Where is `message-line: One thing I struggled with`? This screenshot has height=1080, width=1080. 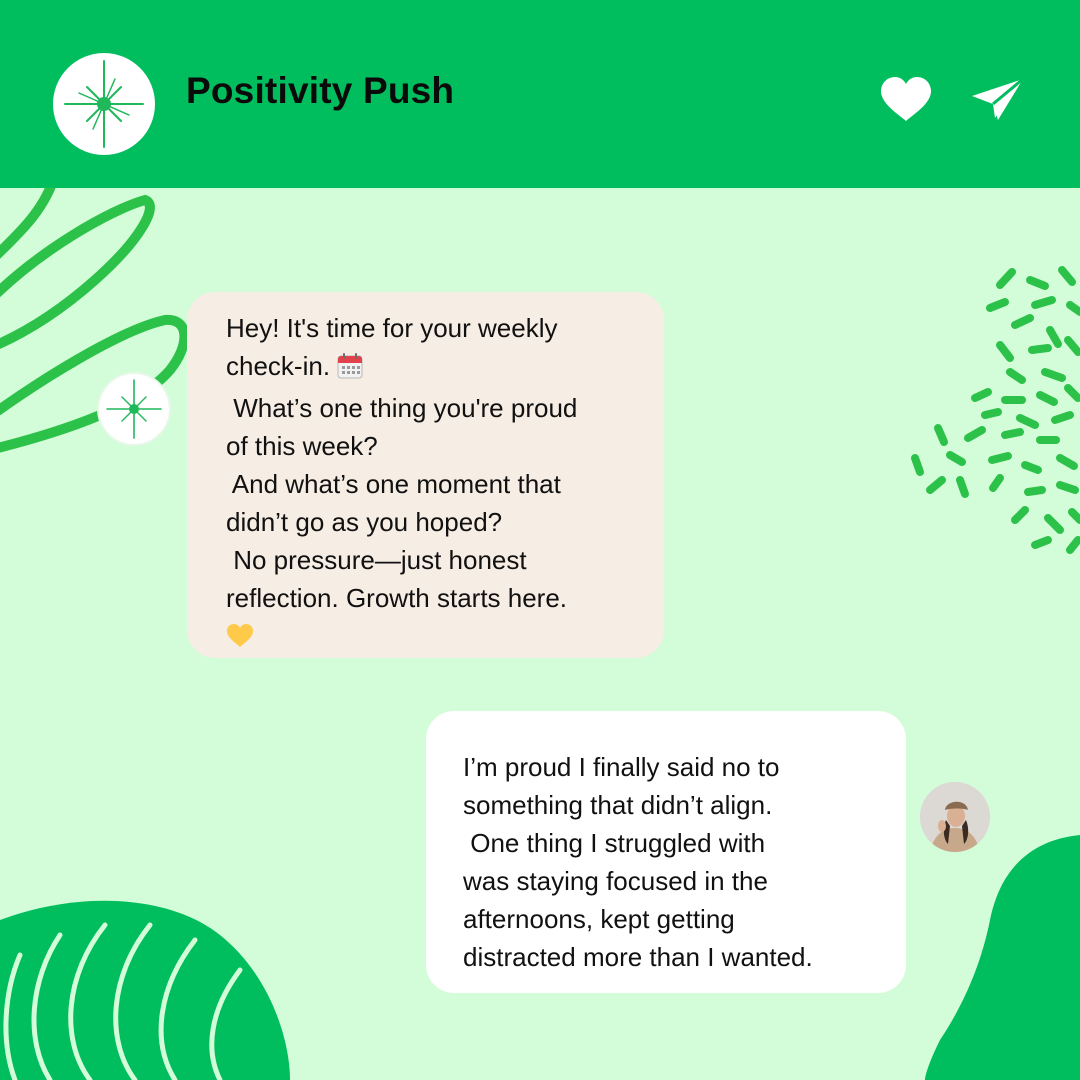 message-line: One thing I struggled with is located at coordinates (614, 843).